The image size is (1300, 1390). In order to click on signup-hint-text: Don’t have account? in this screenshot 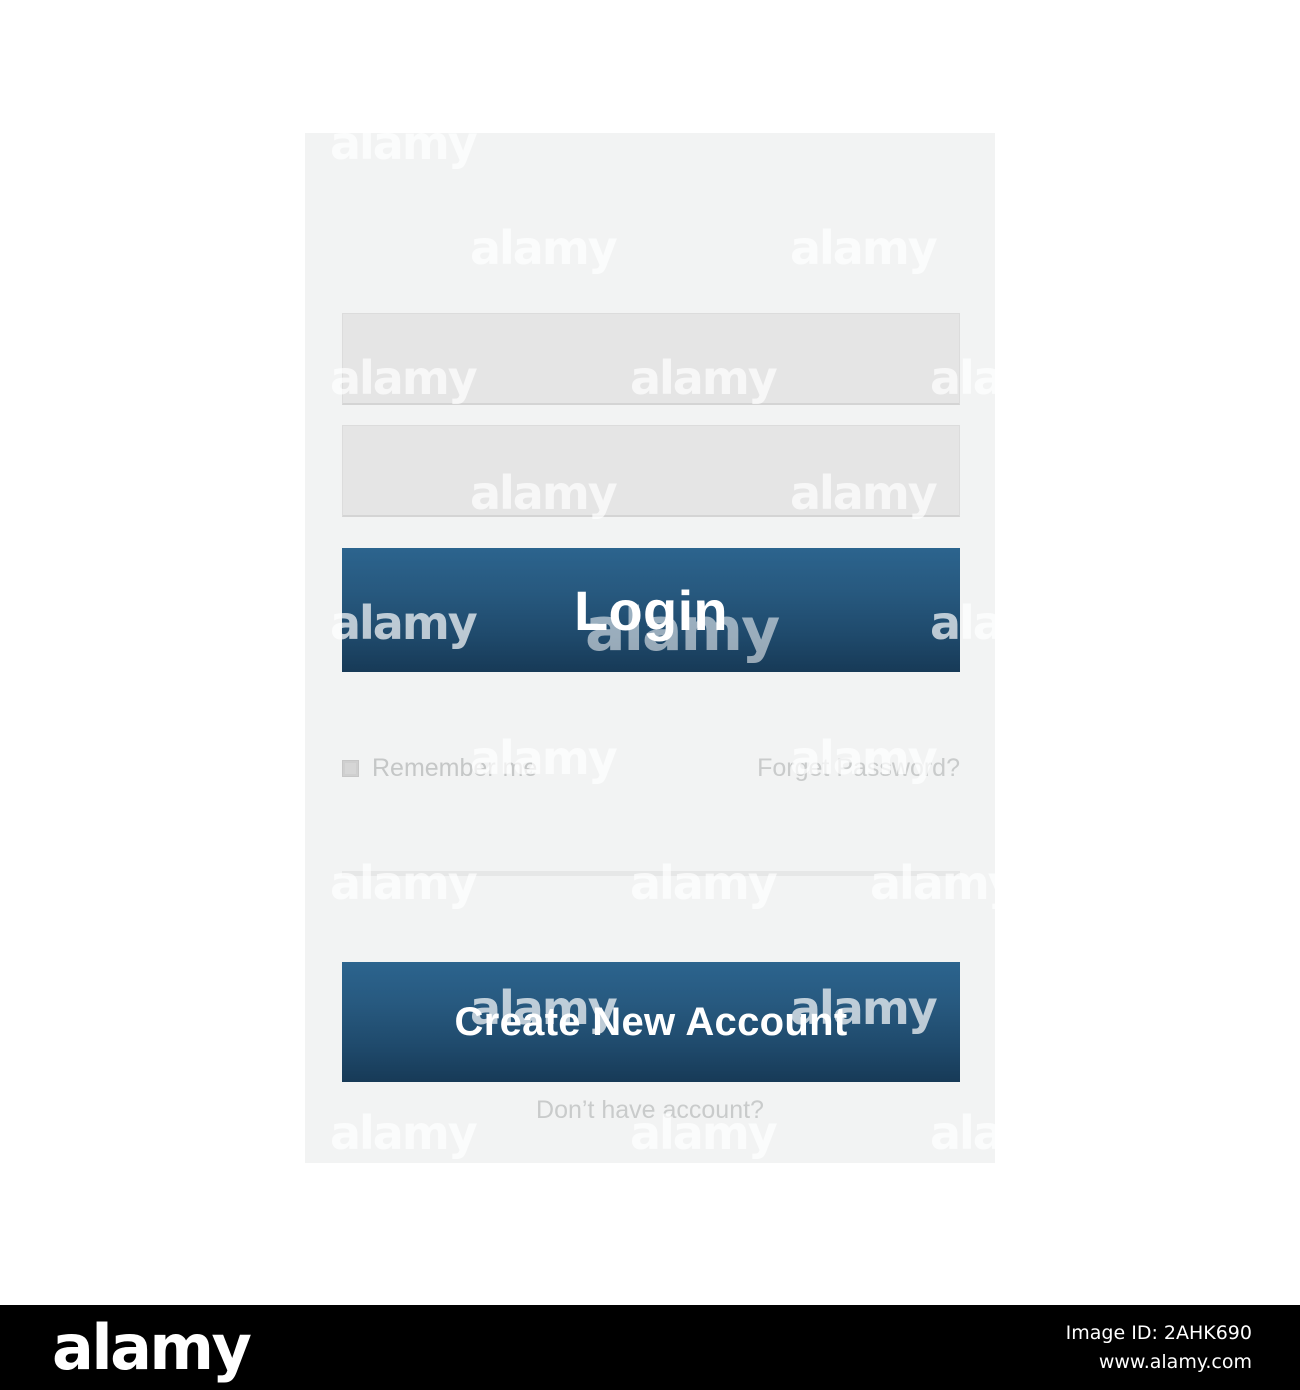, I will do `click(650, 1110)`.